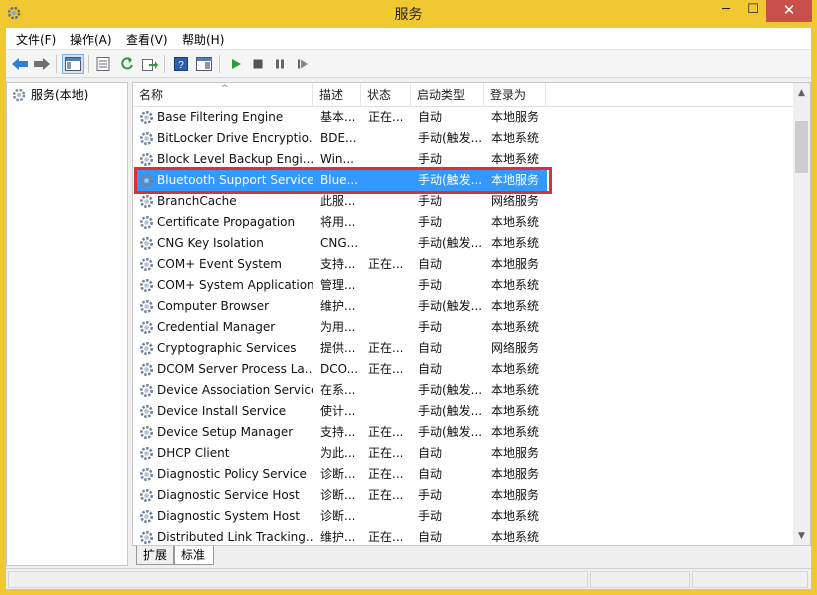  What do you see at coordinates (49, 94) in the screenshot?
I see `tree-item-services-local: 服务(本地)` at bounding box center [49, 94].